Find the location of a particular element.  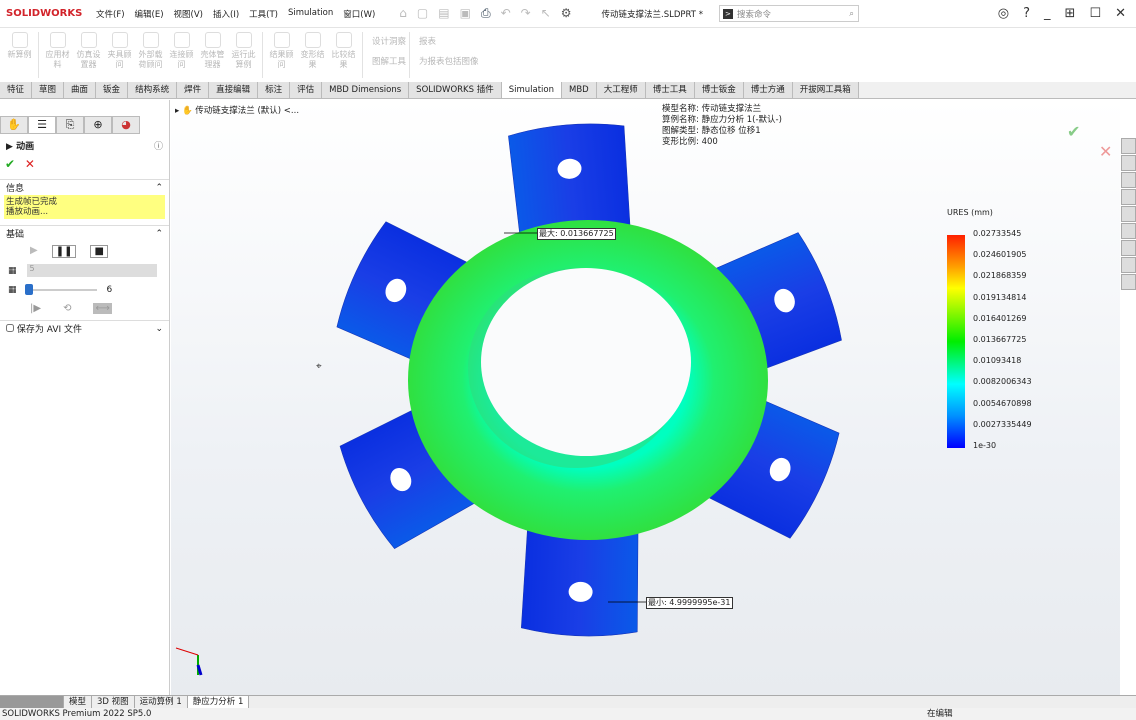

speed-slider is located at coordinates (60, 289).